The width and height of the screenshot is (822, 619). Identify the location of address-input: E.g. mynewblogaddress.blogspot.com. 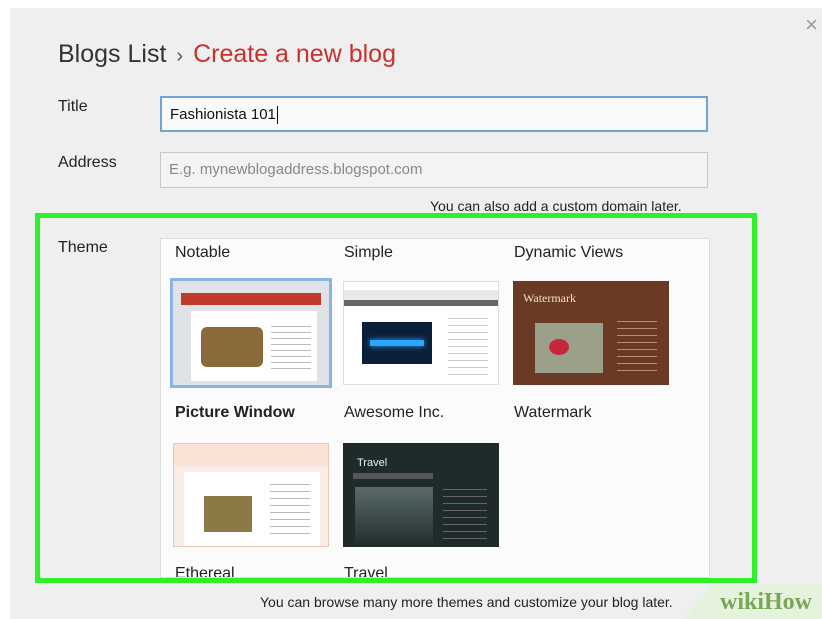
(434, 170).